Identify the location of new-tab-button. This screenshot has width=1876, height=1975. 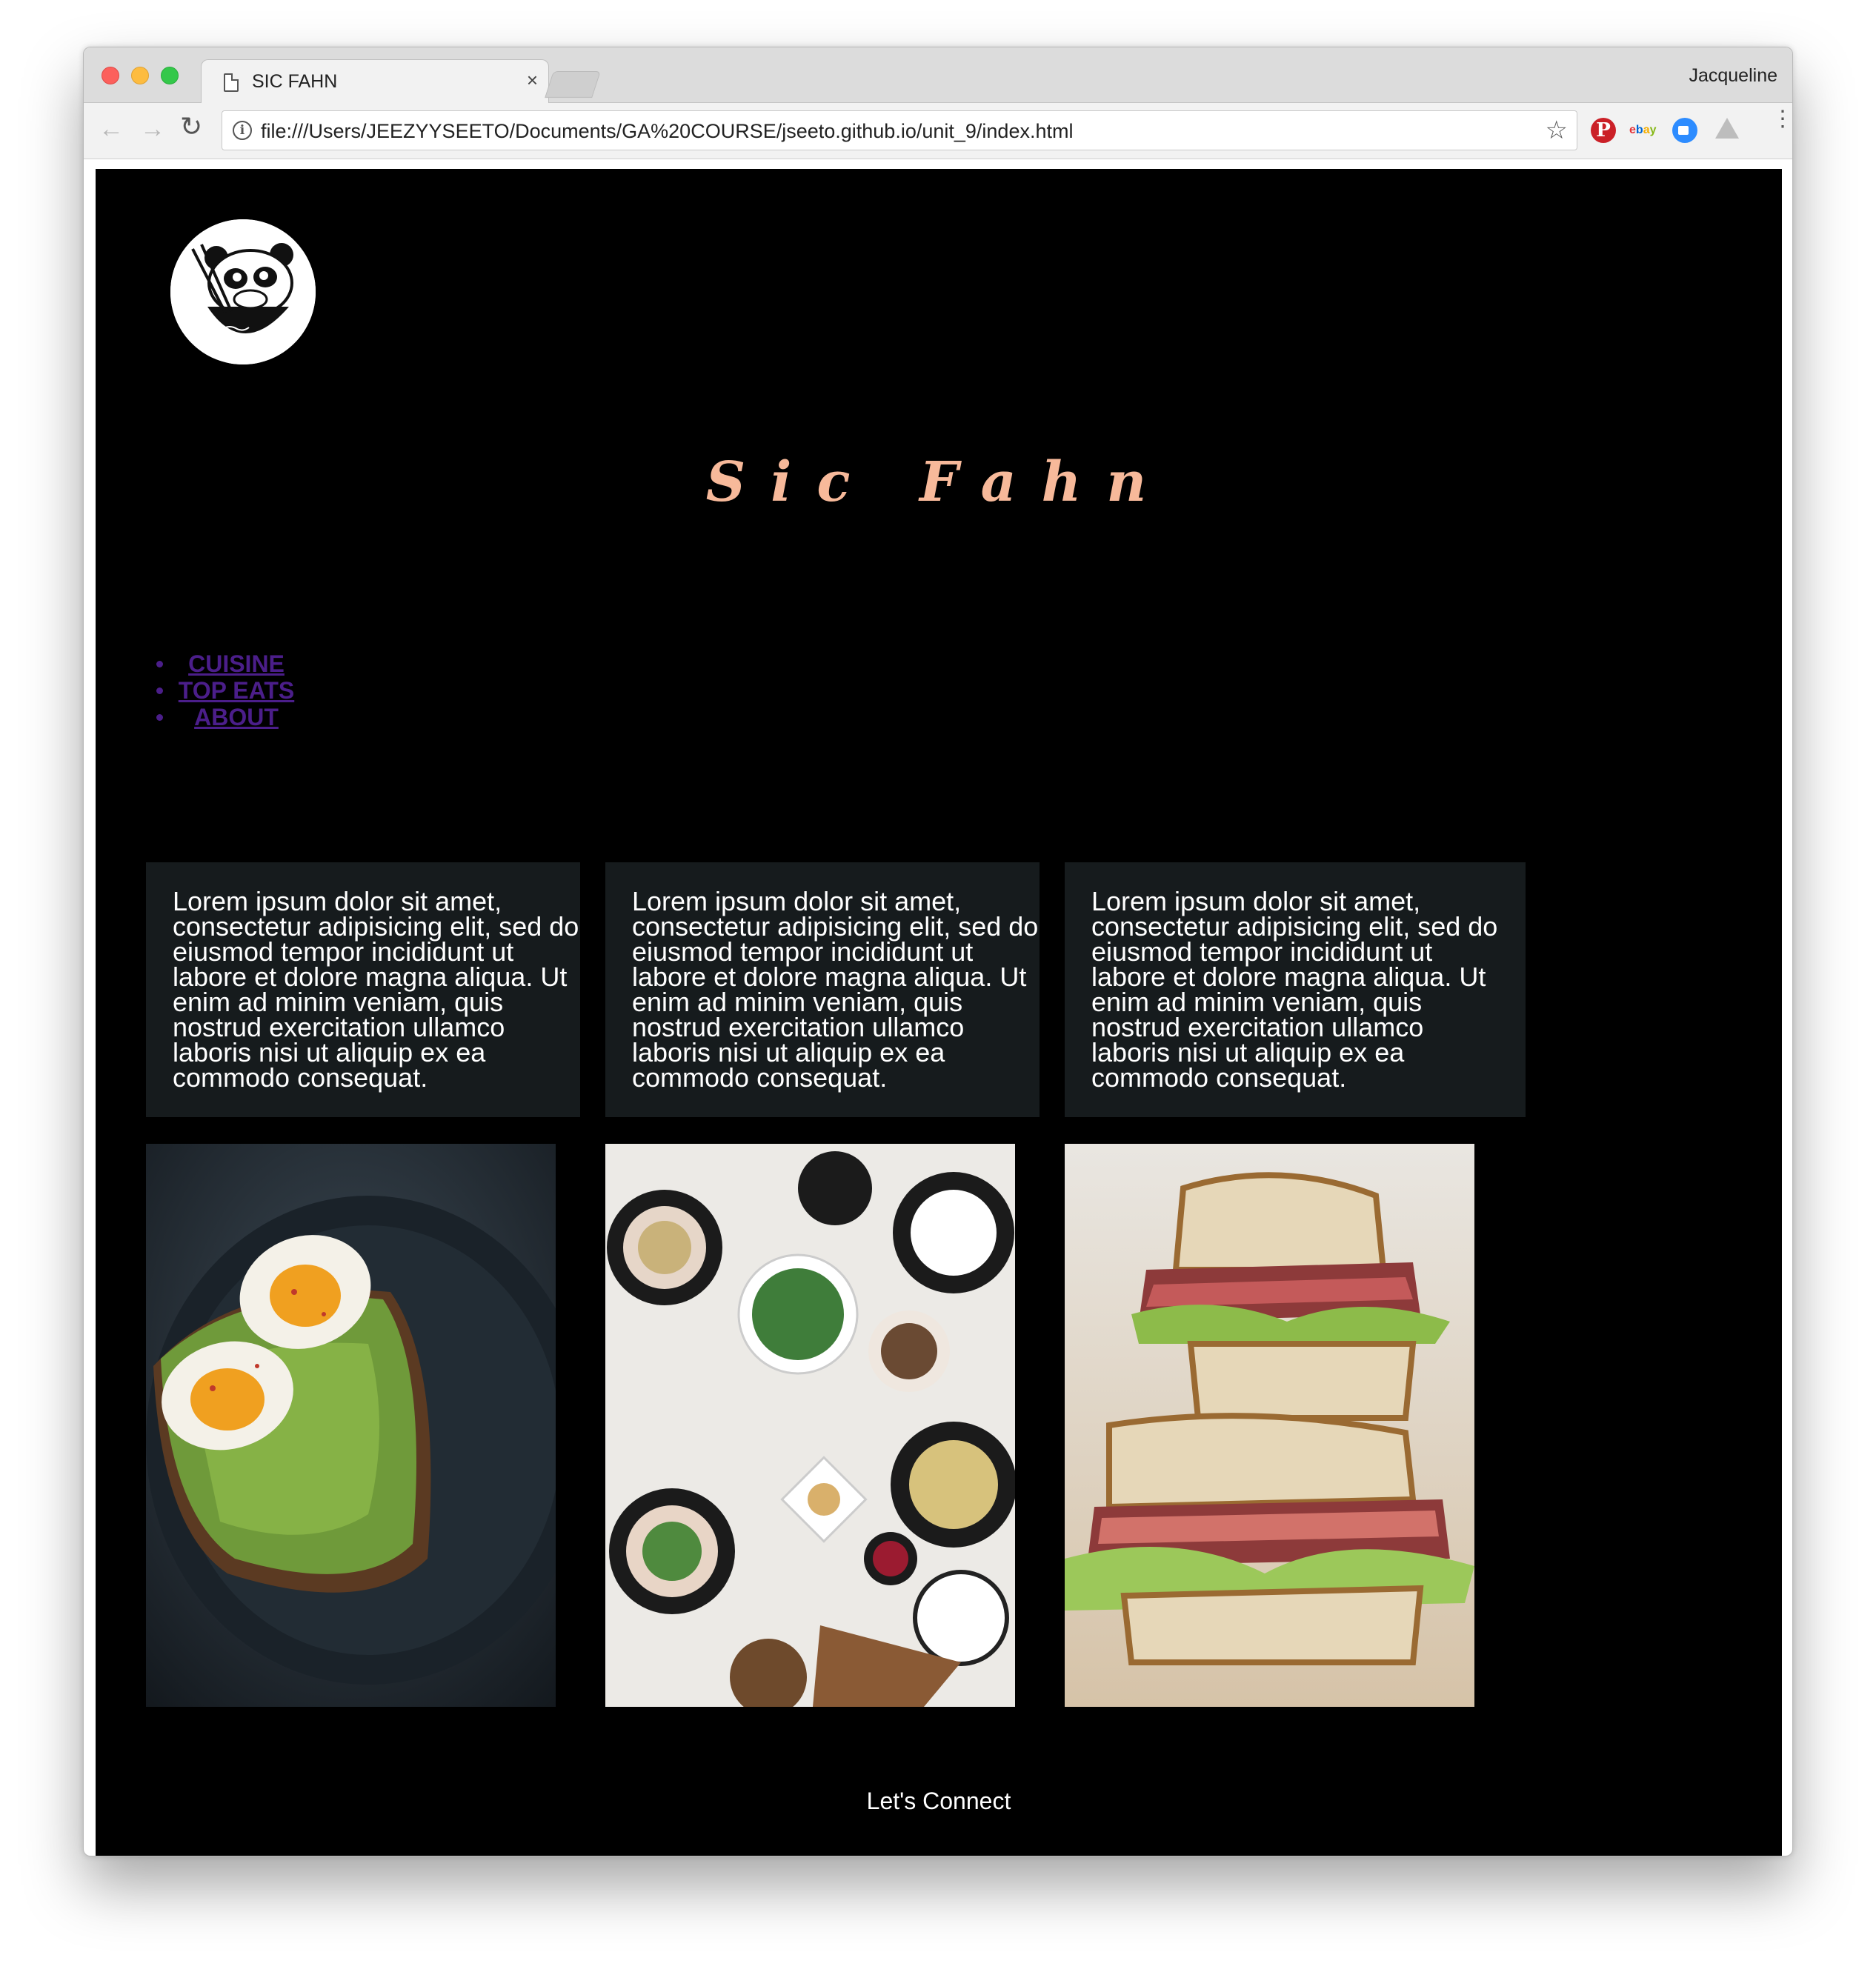
(573, 84).